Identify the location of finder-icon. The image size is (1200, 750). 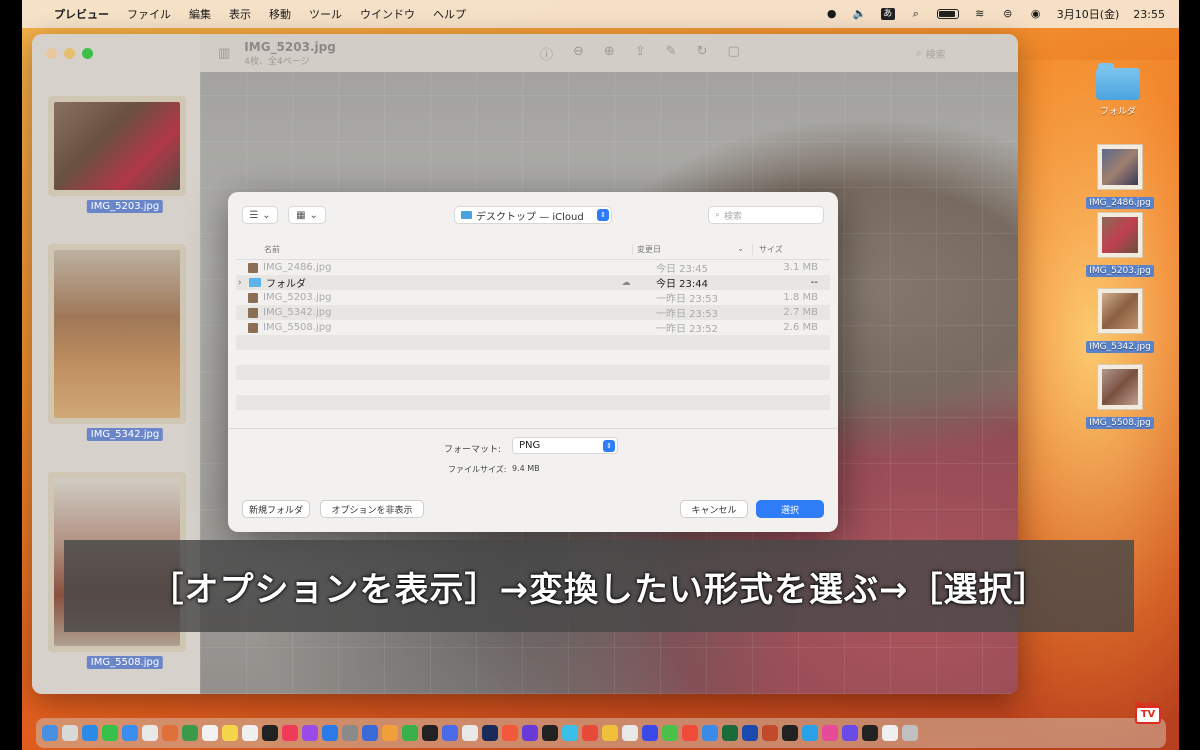
(50, 733).